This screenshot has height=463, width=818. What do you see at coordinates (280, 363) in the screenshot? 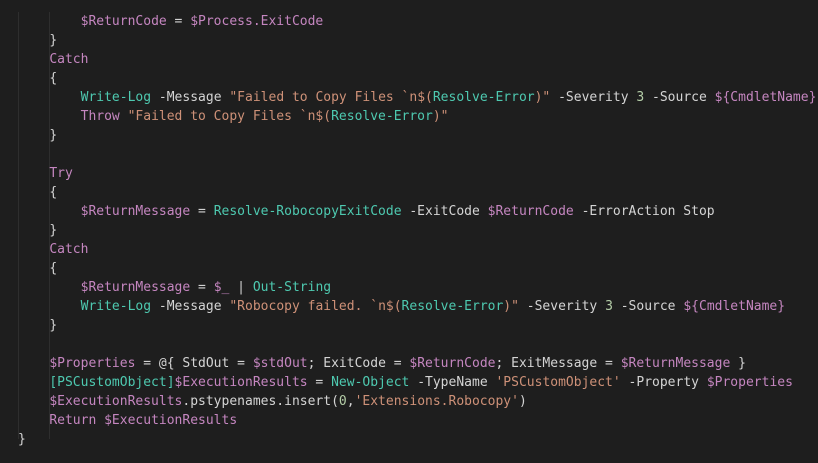
I see `code-token: $stdOut` at bounding box center [280, 363].